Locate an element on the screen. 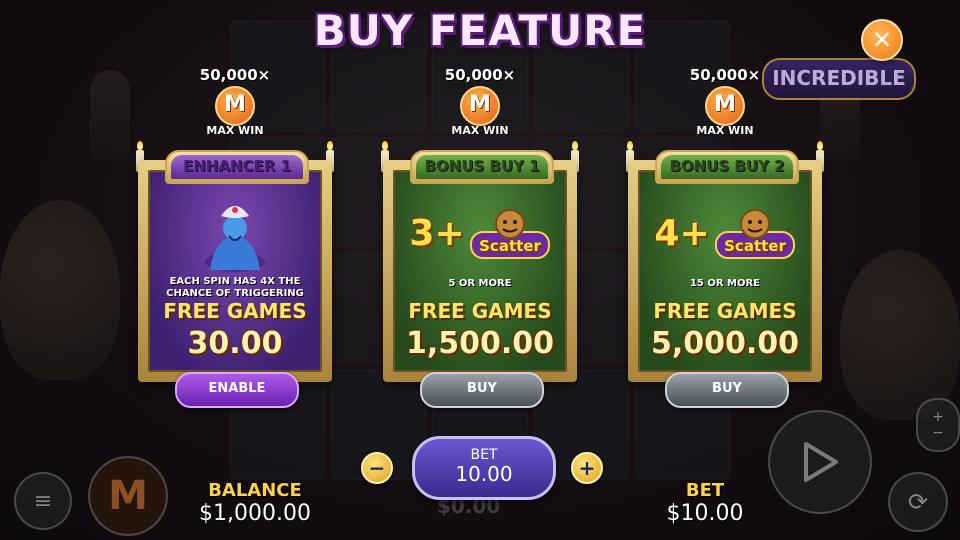  autoplay-icon: ⟳ is located at coordinates (918, 502).